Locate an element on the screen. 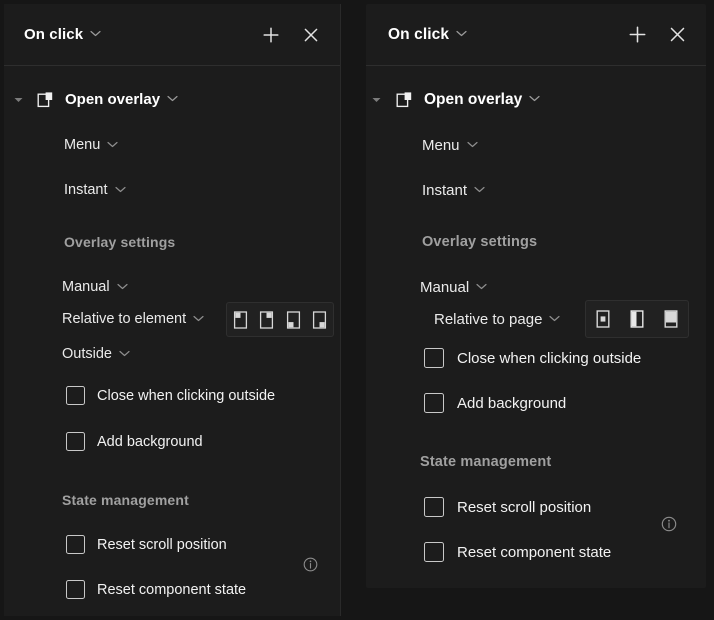  position-top-right-icon is located at coordinates (267, 319).